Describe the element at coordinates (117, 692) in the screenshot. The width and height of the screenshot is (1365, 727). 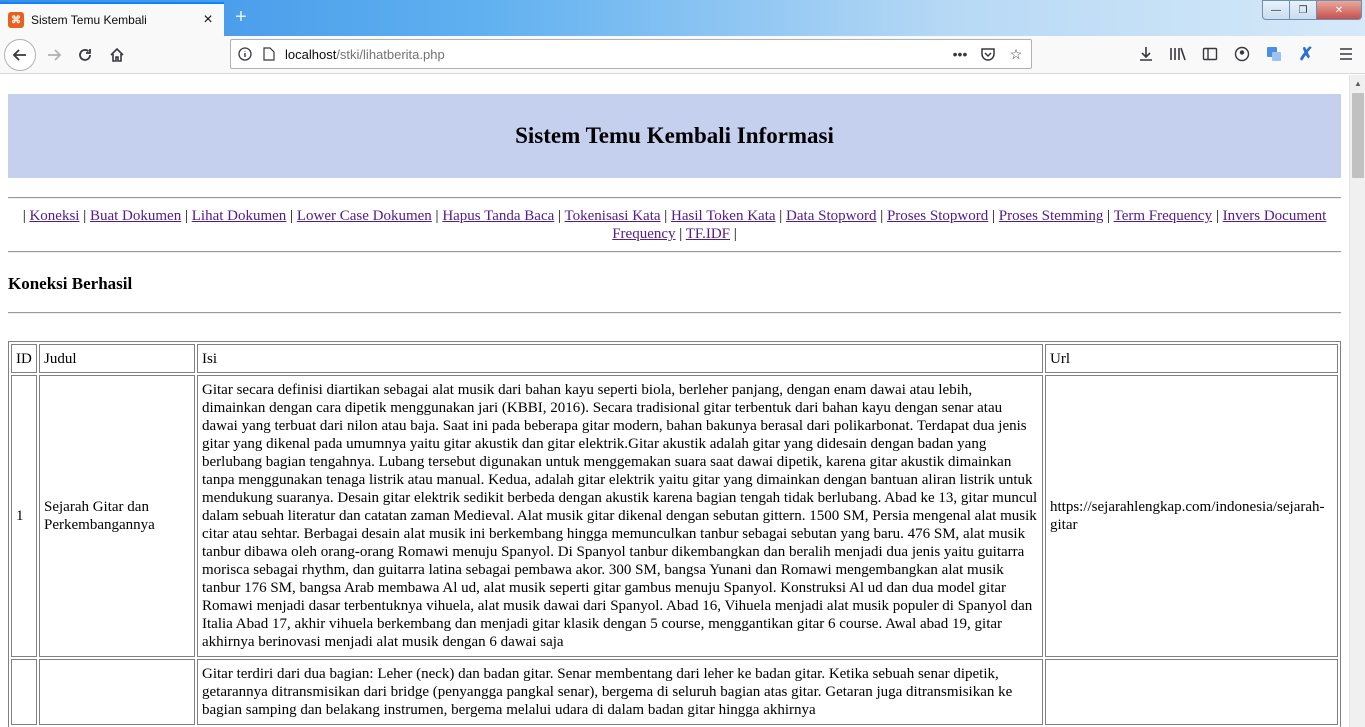
I see `cell-judul` at that location.